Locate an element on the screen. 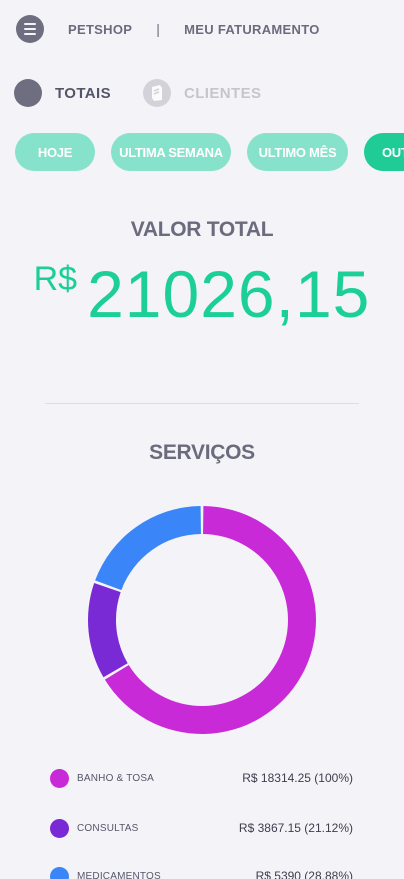 This screenshot has height=879, width=404. app-title: PETSHOP is located at coordinates (100, 29).